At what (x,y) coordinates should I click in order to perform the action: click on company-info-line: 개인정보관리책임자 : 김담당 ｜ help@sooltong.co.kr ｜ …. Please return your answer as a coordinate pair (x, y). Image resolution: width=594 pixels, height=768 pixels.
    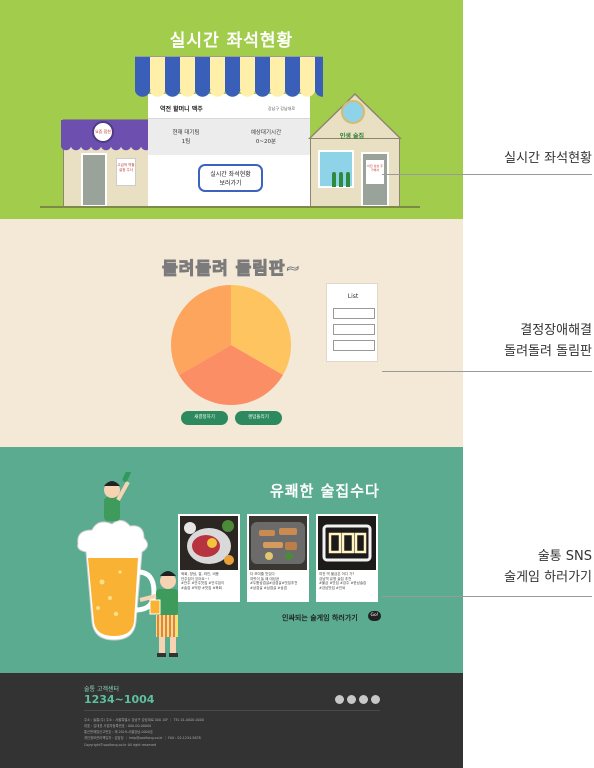
    Looking at the image, I should click on (142, 738).